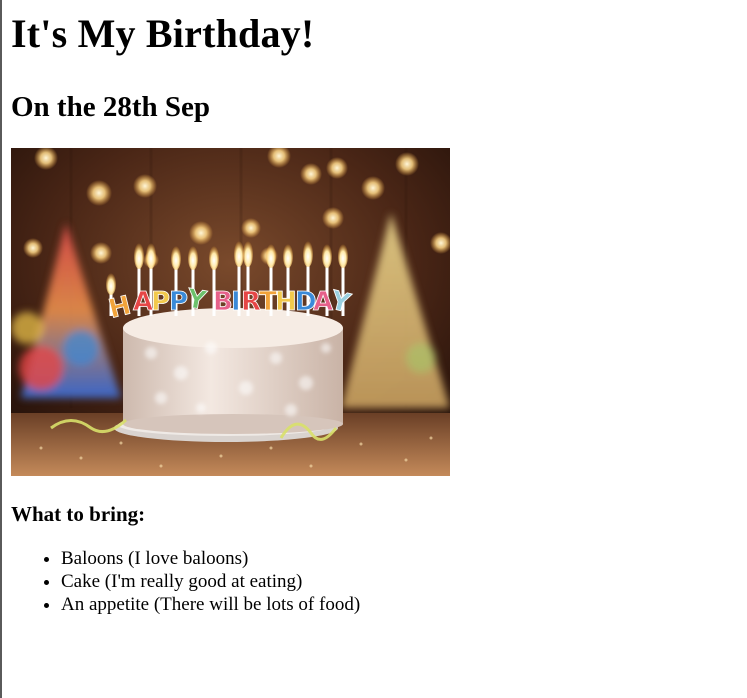 The image size is (747, 698). Describe the element at coordinates (223, 302) in the screenshot. I see `svg-text: B` at that location.